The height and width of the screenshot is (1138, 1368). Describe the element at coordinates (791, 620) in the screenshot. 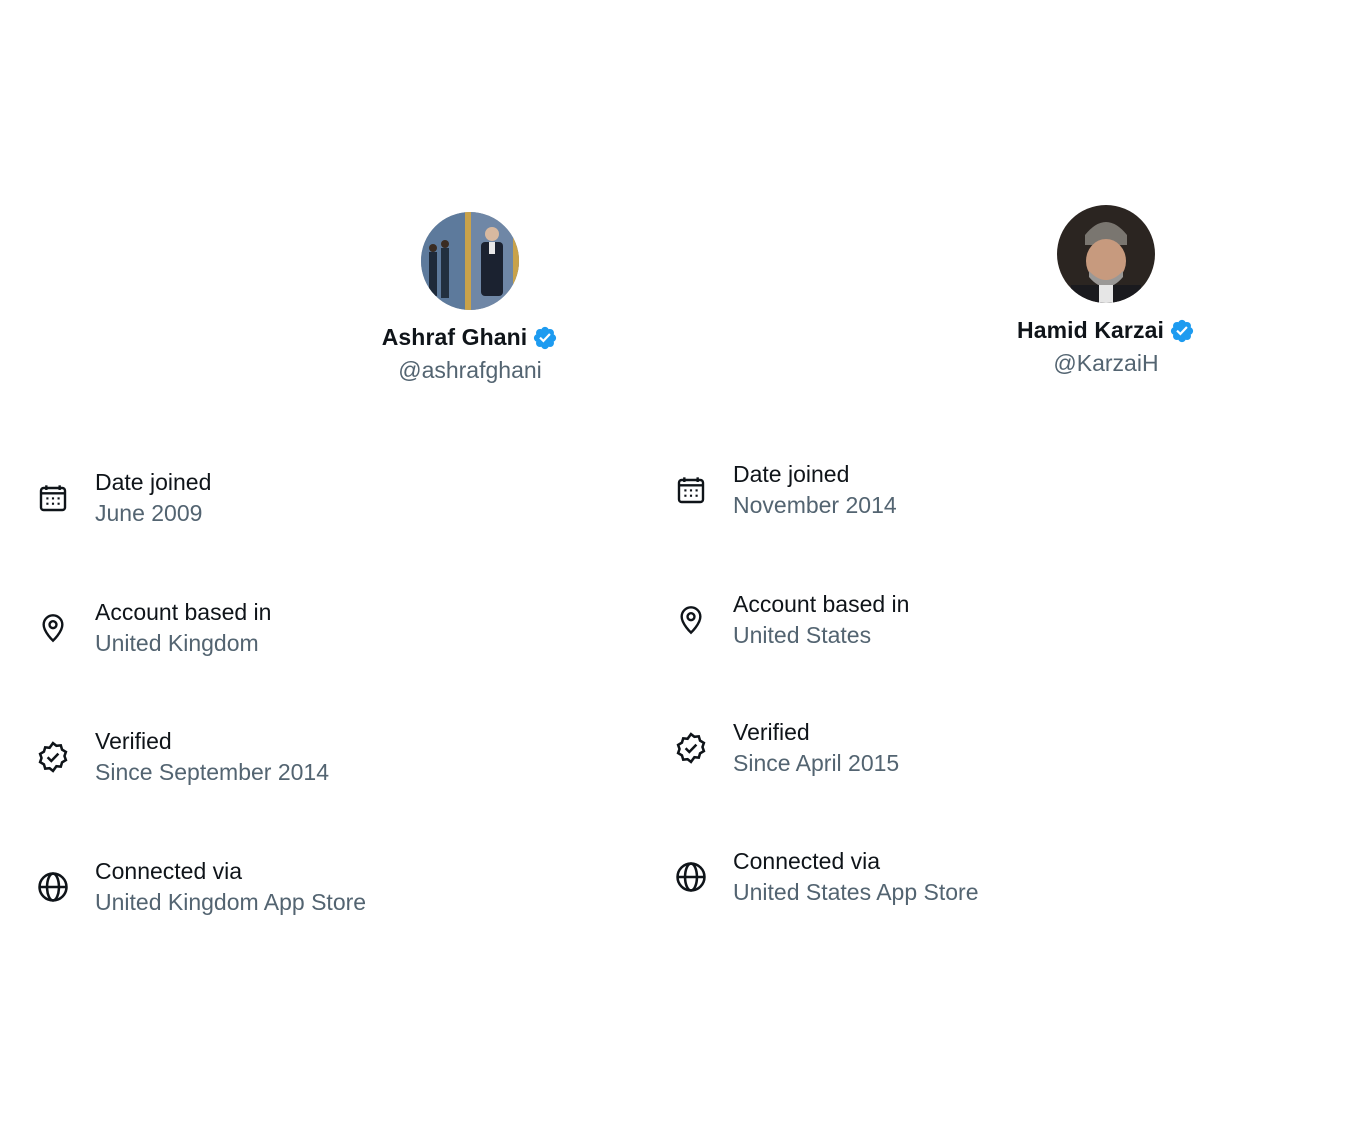

I see `detail-account-based-in: Account based in United States` at that location.